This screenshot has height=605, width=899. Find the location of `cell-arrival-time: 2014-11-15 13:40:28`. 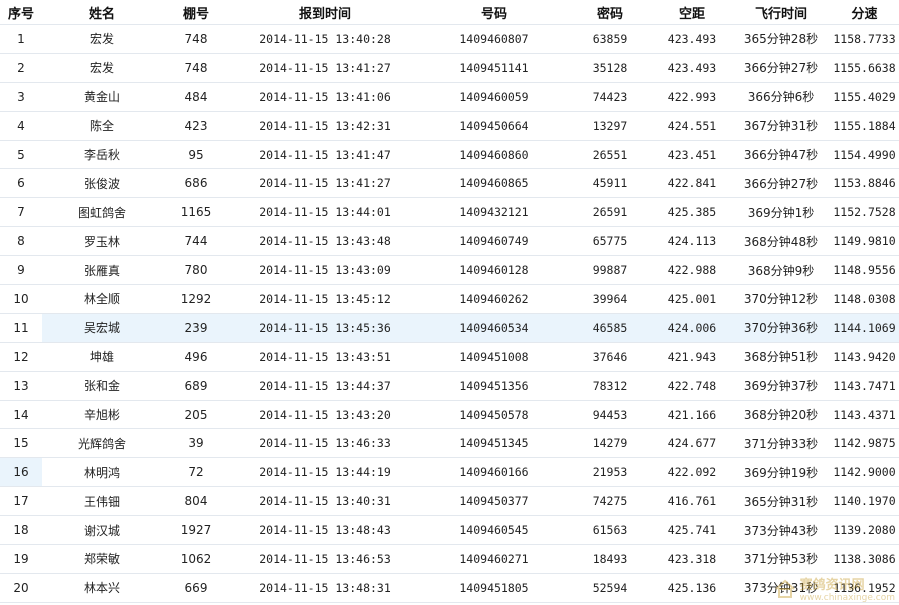

cell-arrival-time: 2014-11-15 13:40:28 is located at coordinates (325, 39).